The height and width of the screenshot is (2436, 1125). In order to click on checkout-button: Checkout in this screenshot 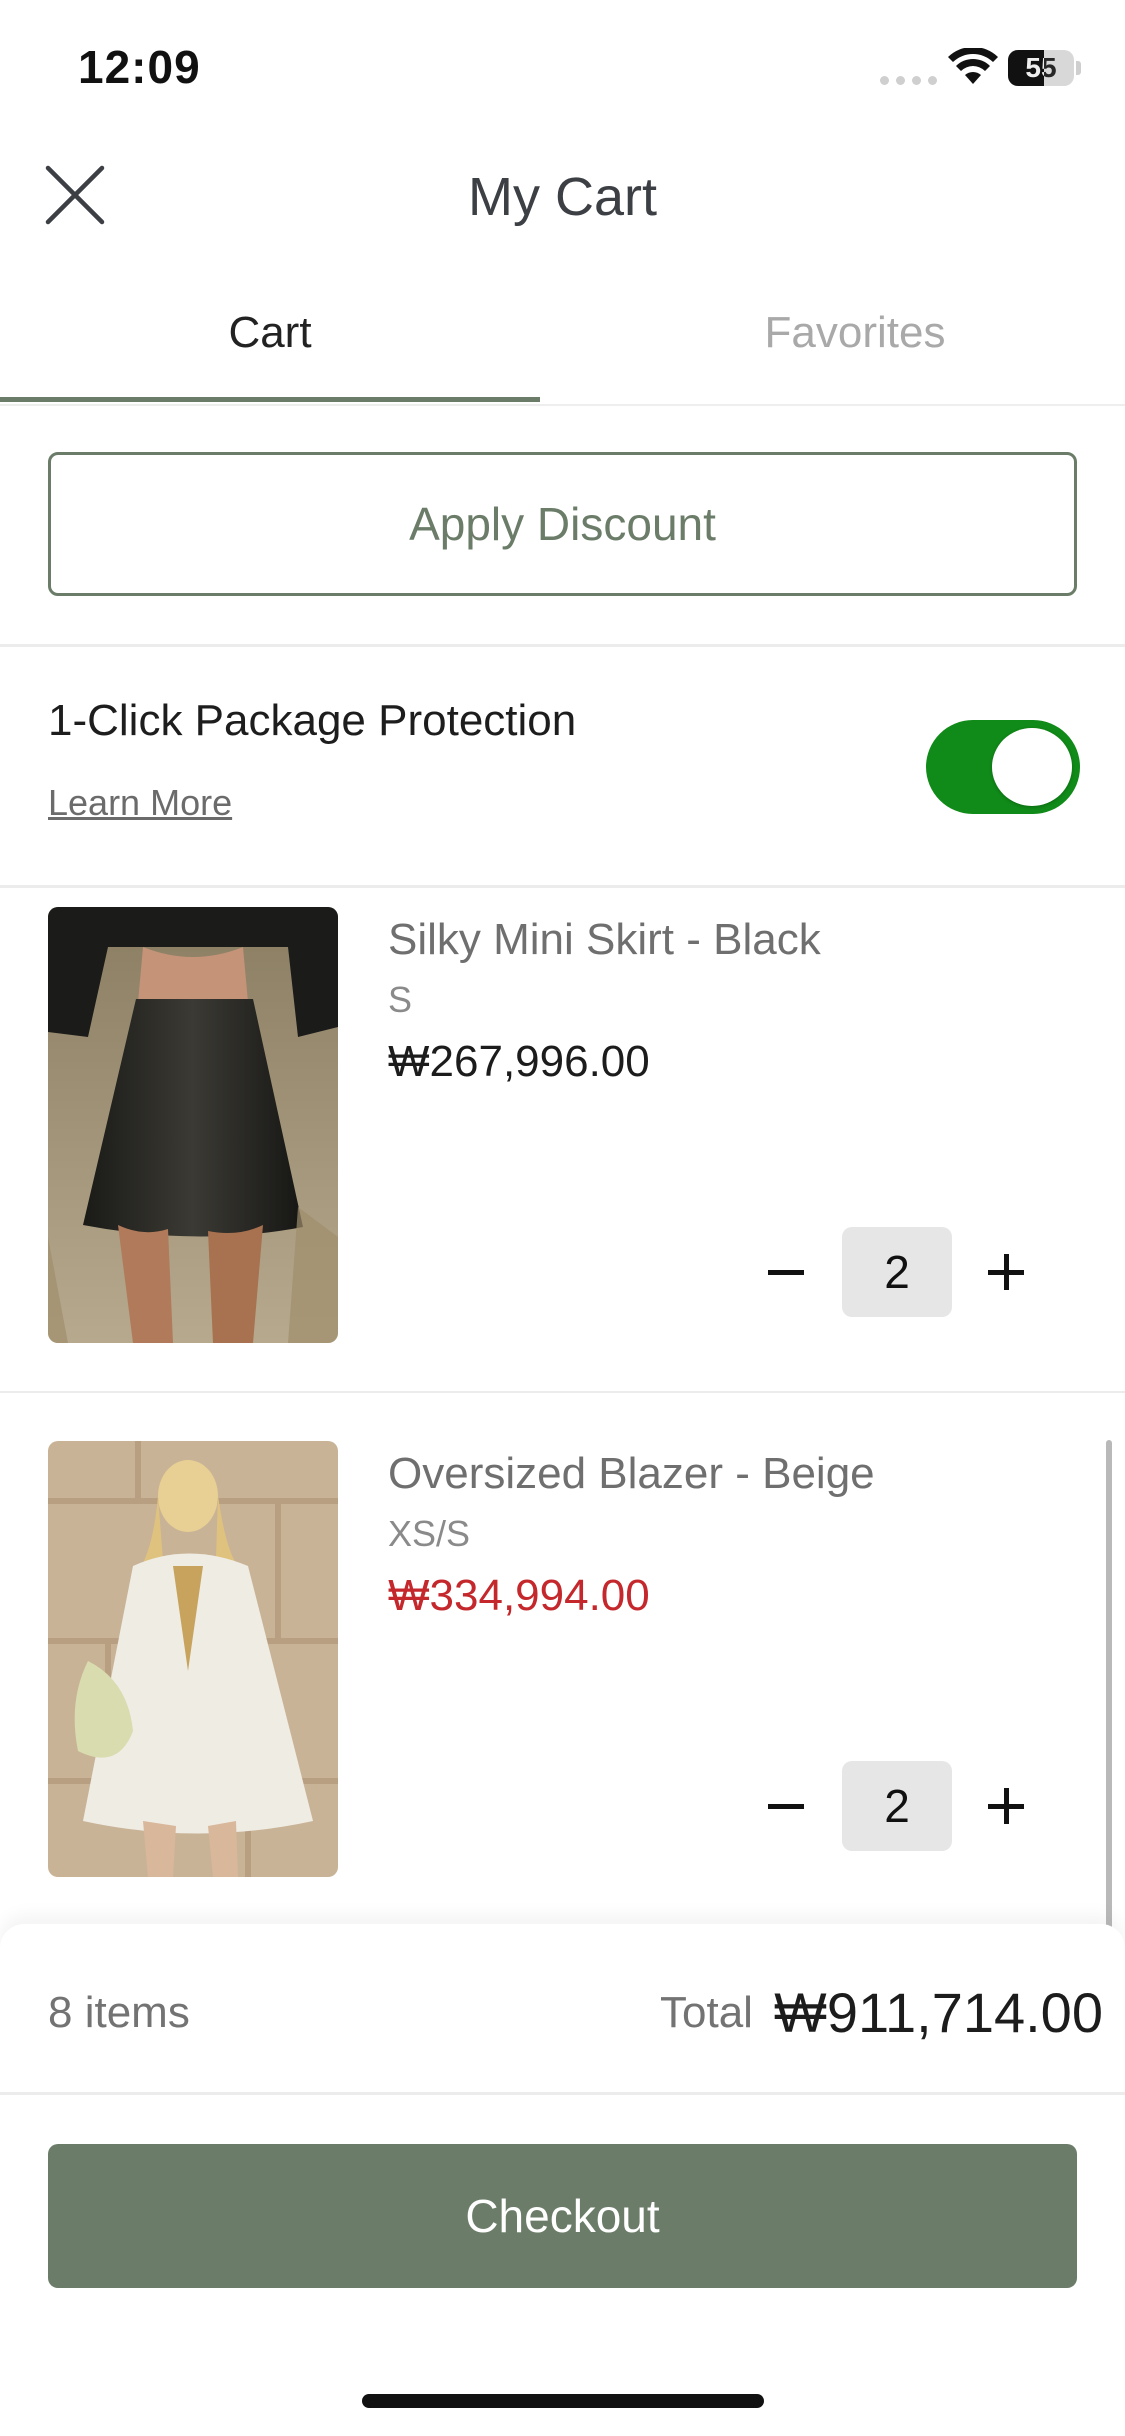, I will do `click(562, 2216)`.